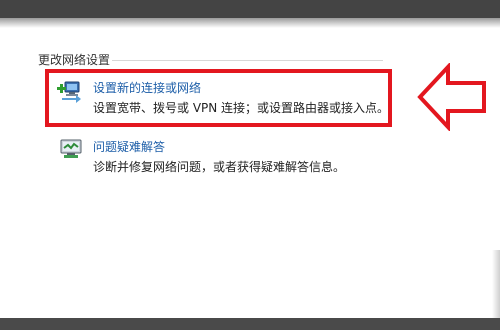  What do you see at coordinates (250, 23) in the screenshot?
I see `title-bar-shadow` at bounding box center [250, 23].